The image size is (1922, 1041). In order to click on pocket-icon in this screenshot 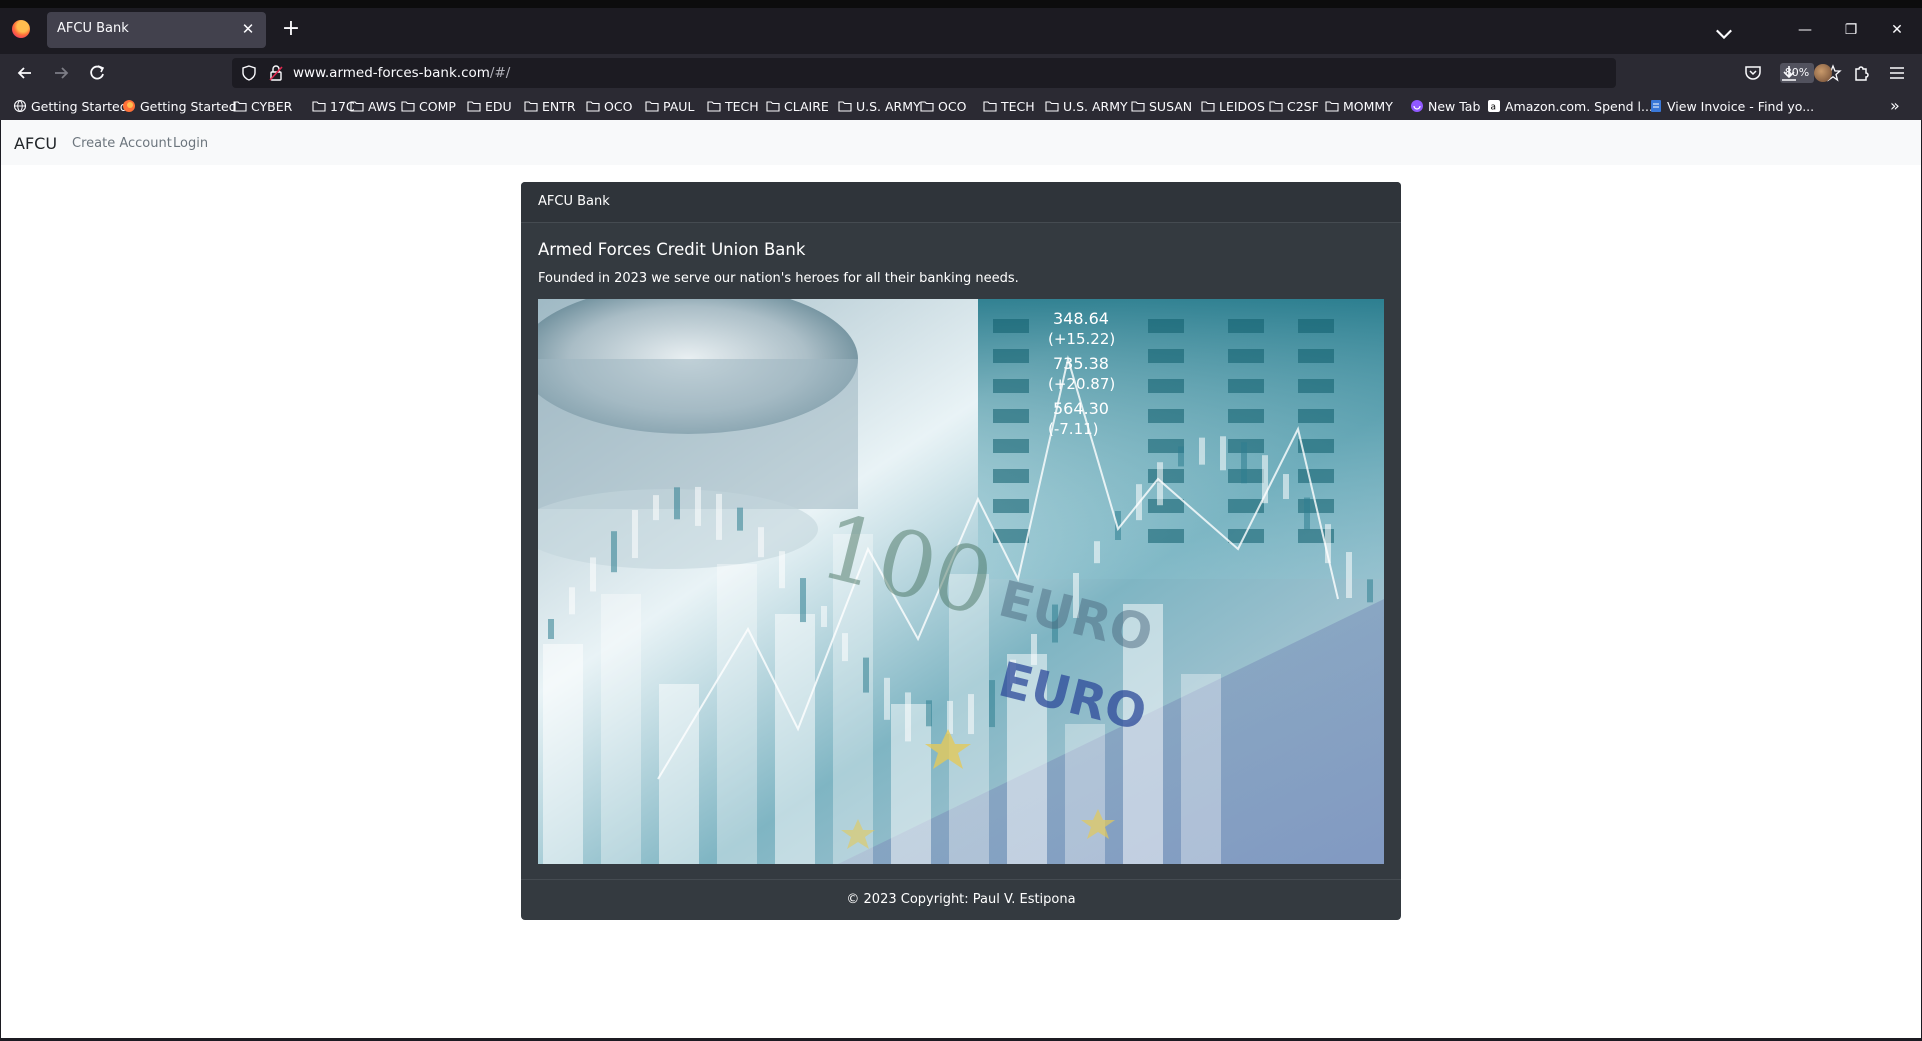, I will do `click(1753, 73)`.